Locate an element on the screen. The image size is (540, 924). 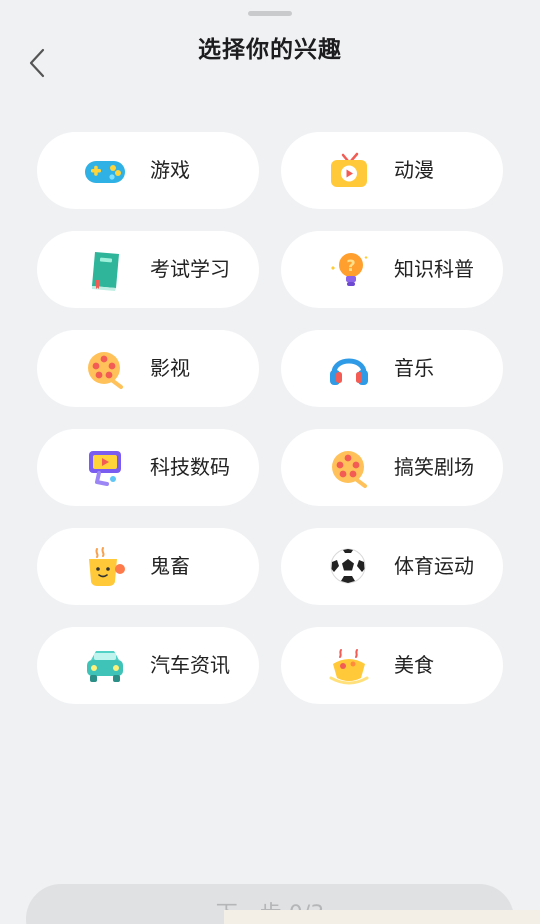
interest-label: 汽车资讯 is located at coordinates (190, 665).